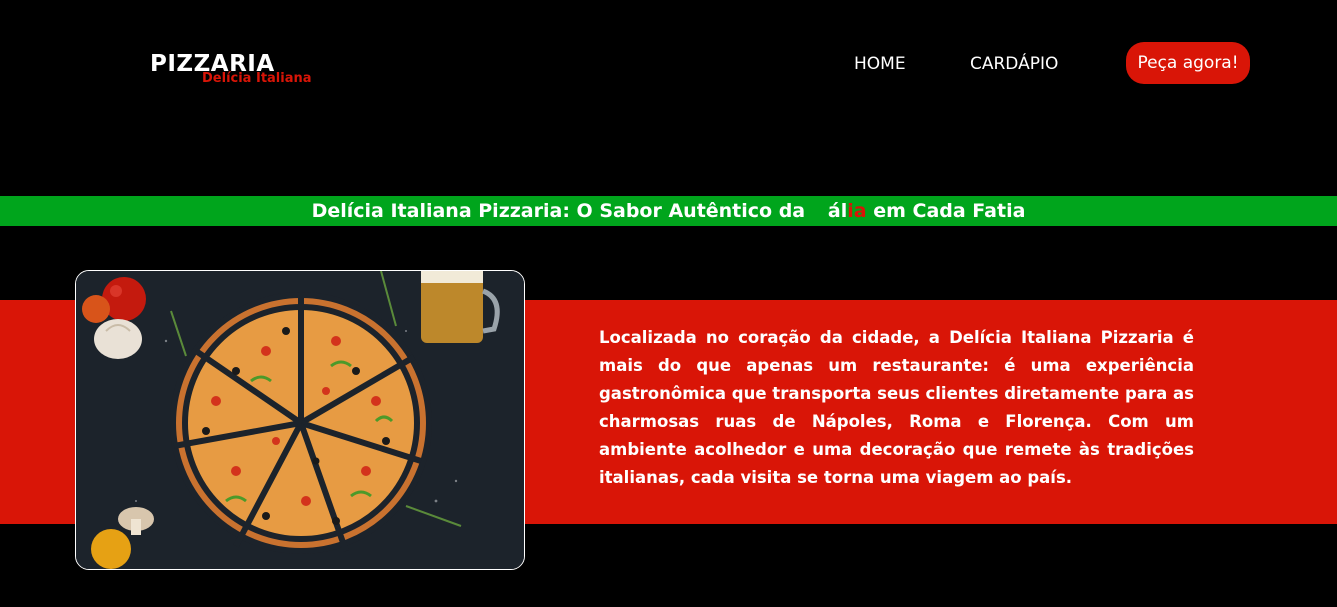 This screenshot has height=607, width=1337. Describe the element at coordinates (819, 211) in the screenshot. I see `banner-italia-green: It` at that location.